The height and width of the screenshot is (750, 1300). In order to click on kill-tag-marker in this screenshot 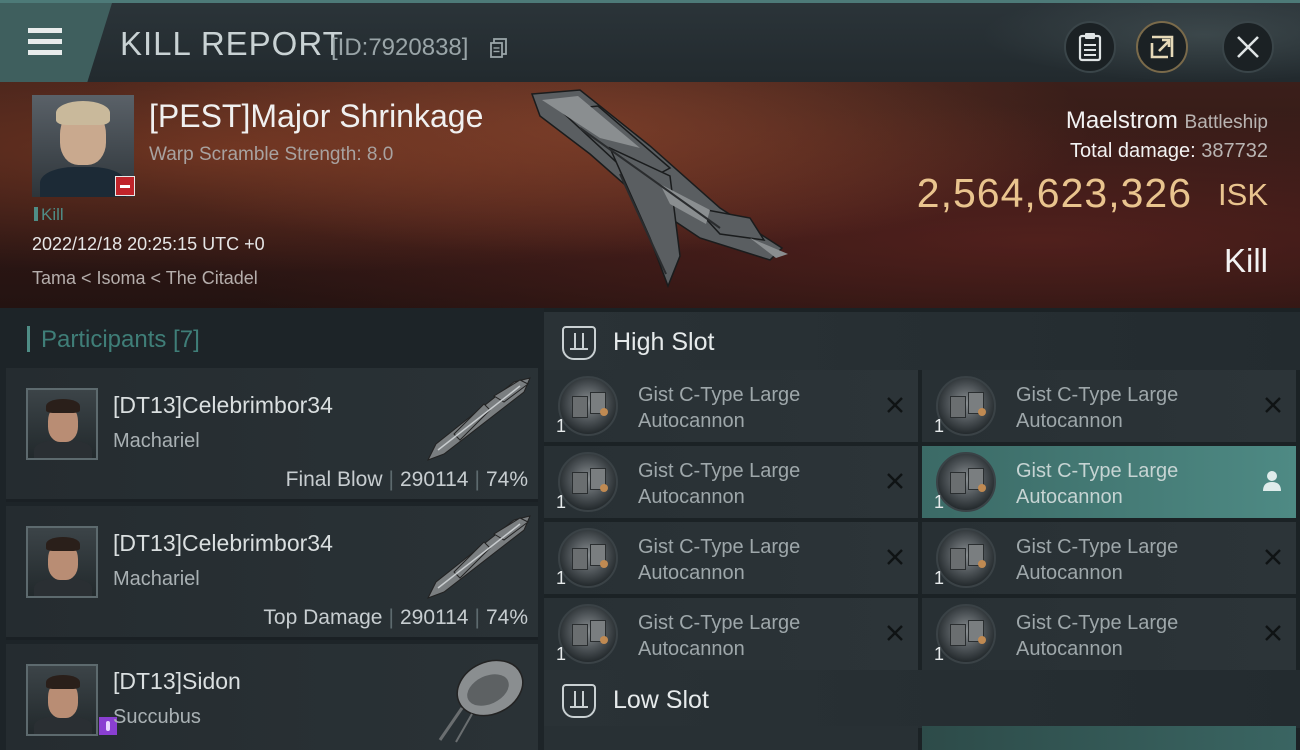, I will do `click(36, 214)`.